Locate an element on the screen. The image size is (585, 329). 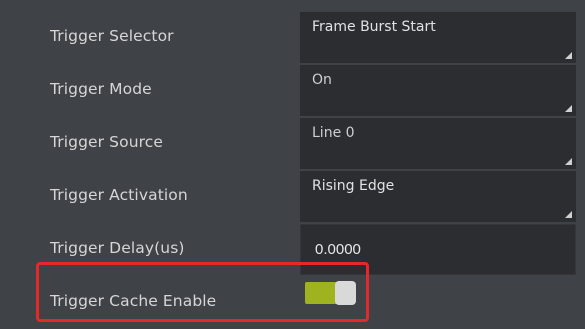
trigger-cache-enable-toggle is located at coordinates (330, 292).